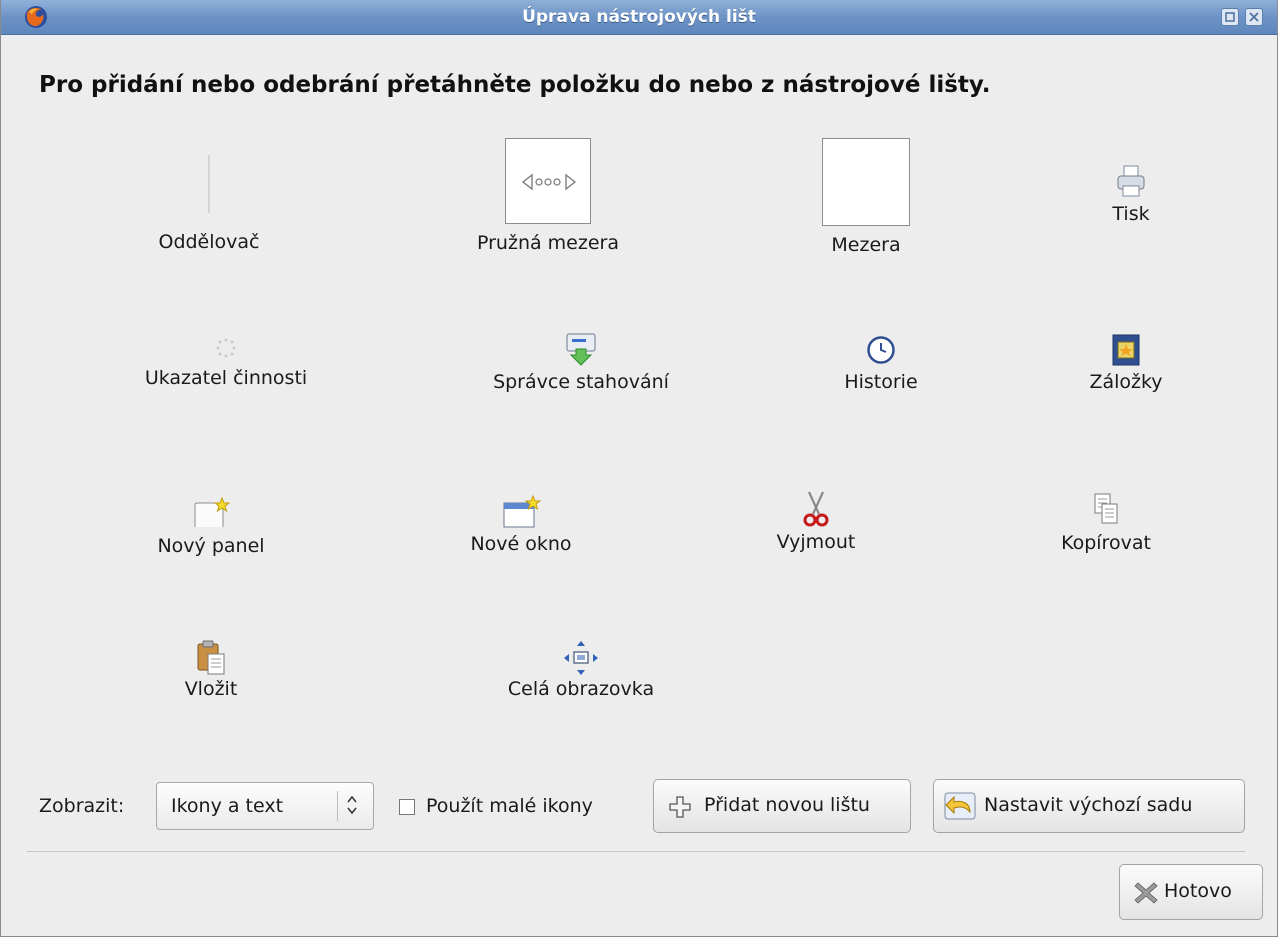 The height and width of the screenshot is (937, 1278). I want to click on tool-flexible-space: Pružná mezera, so click(548, 196).